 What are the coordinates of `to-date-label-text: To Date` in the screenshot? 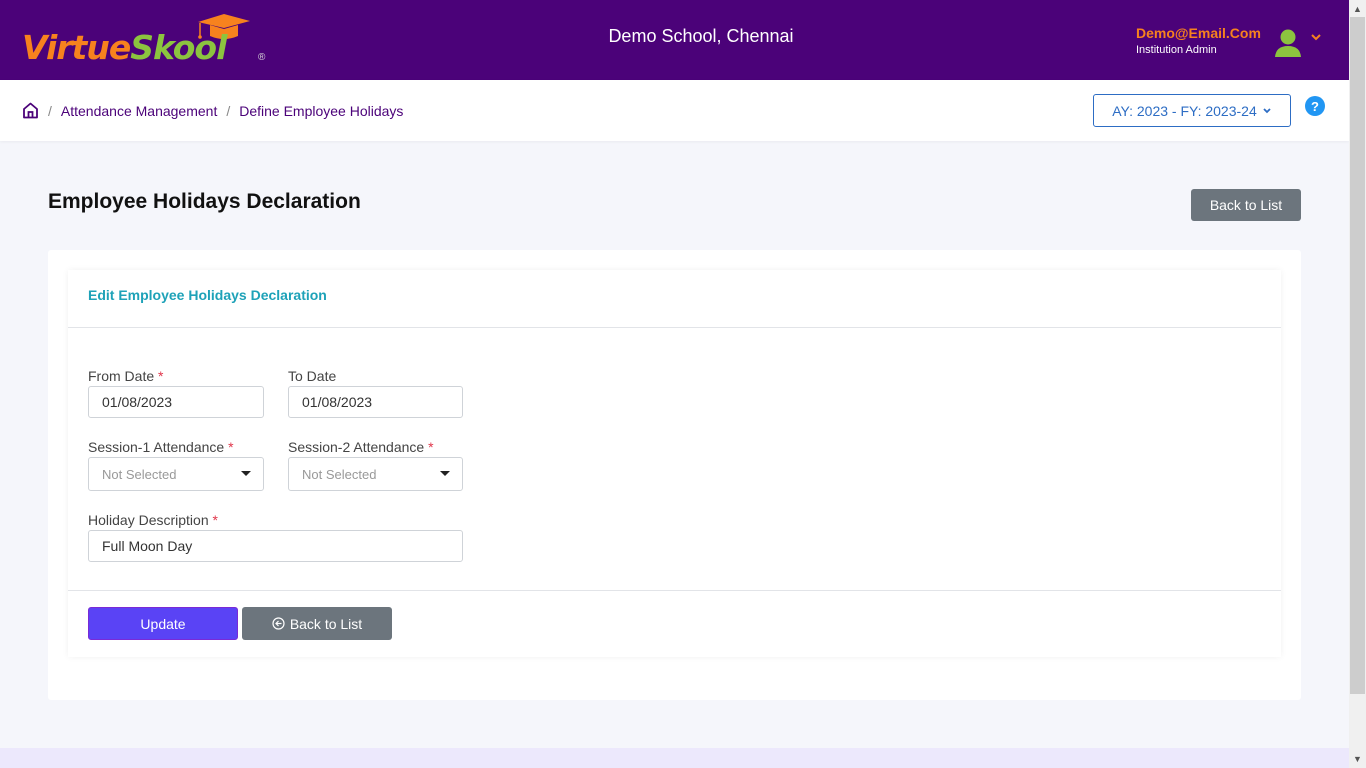 It's located at (312, 376).